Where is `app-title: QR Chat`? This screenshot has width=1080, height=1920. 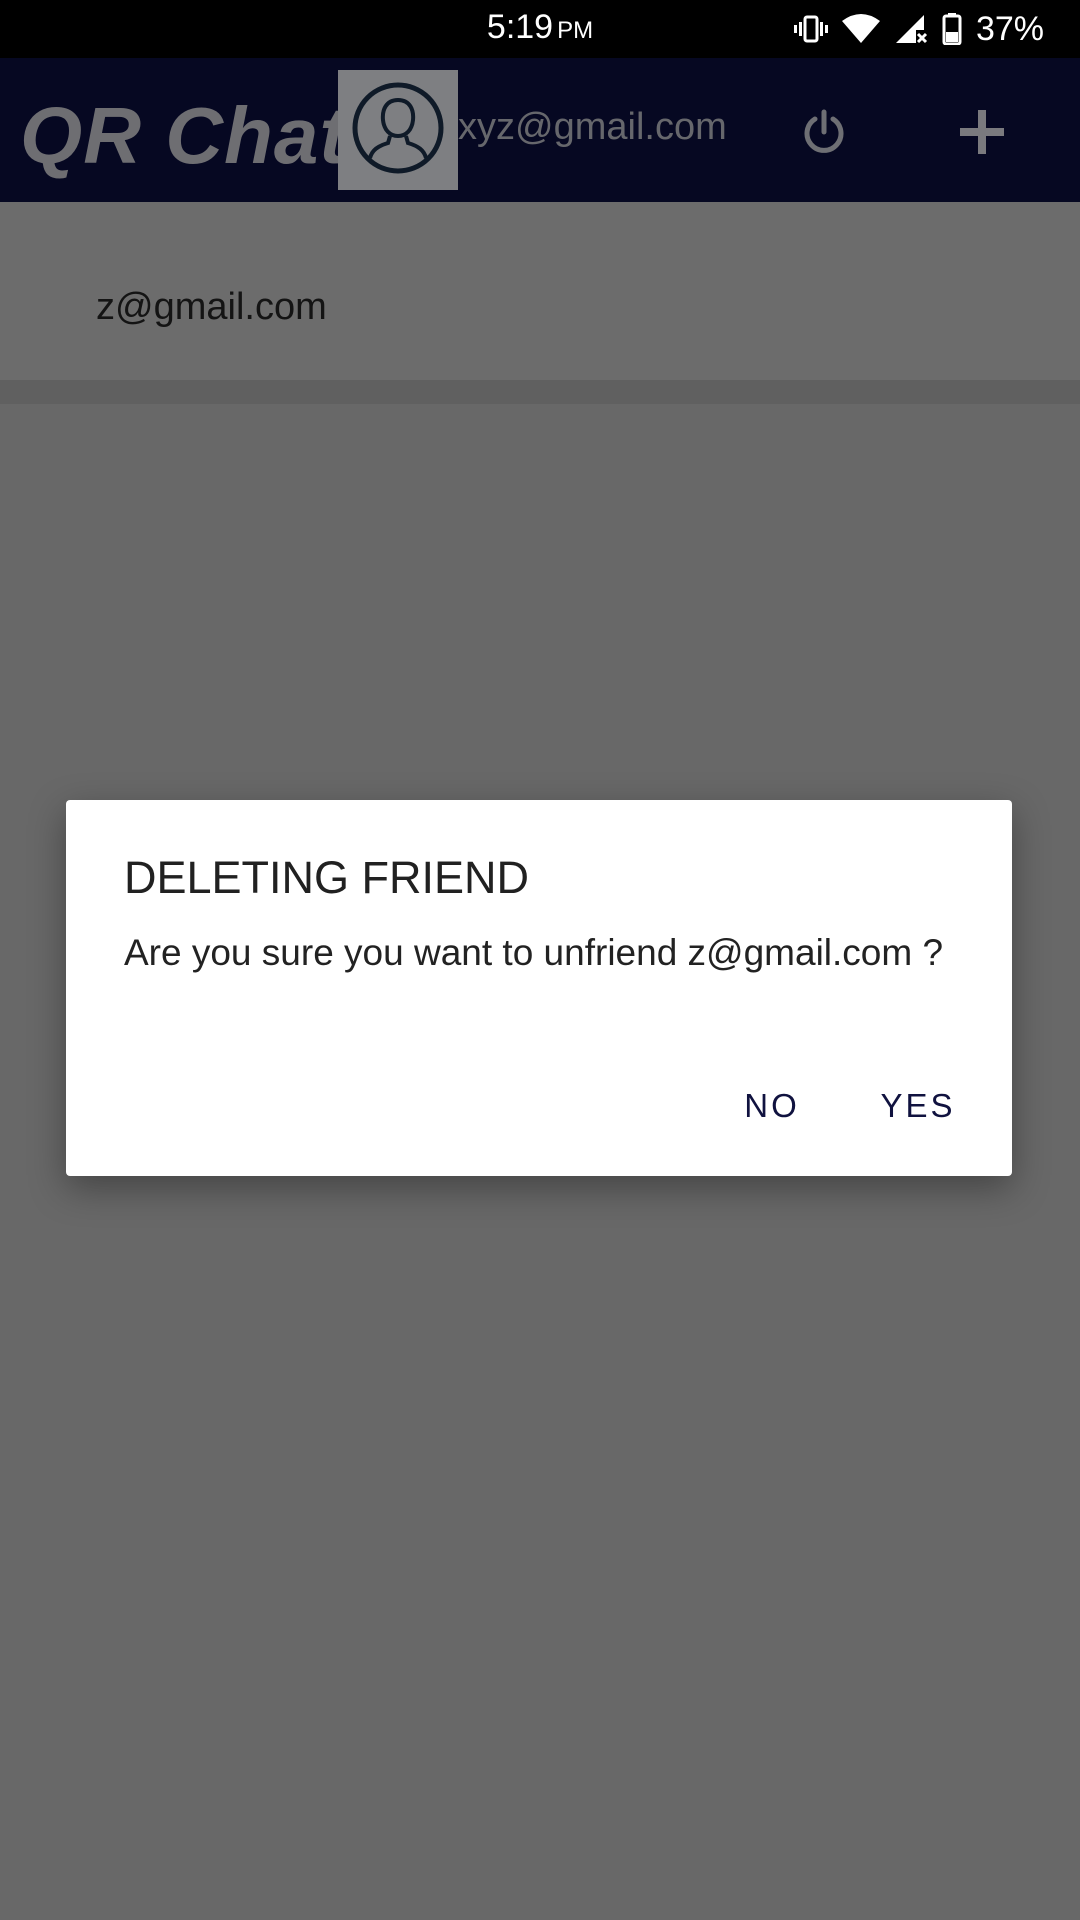 app-title: QR Chat is located at coordinates (183, 135).